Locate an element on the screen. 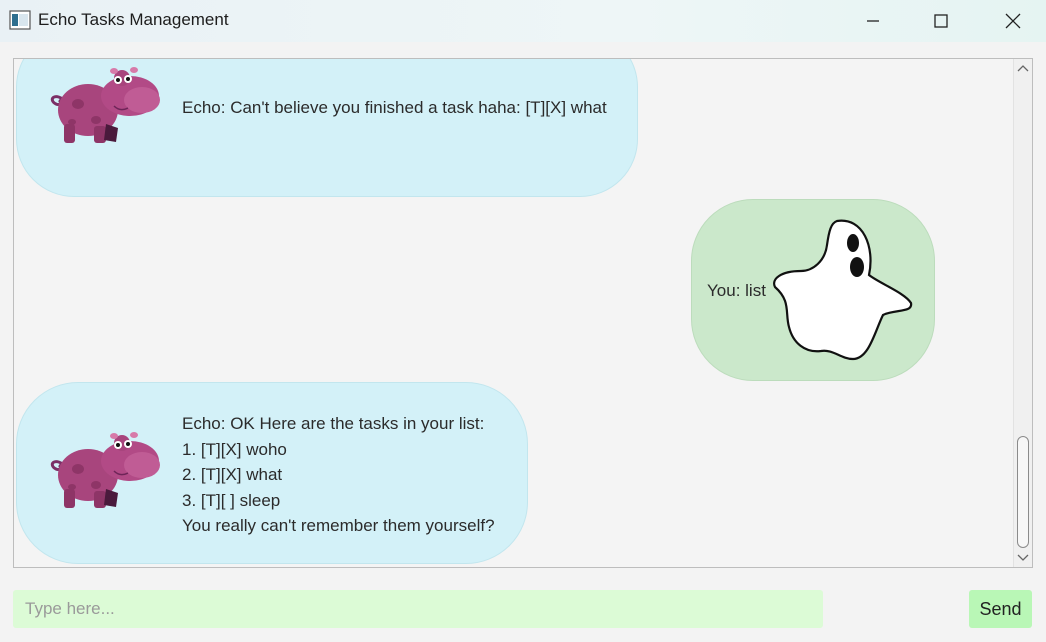 The width and height of the screenshot is (1046, 642). scroll-down-arrow-icon is located at coordinates (1023, 558).